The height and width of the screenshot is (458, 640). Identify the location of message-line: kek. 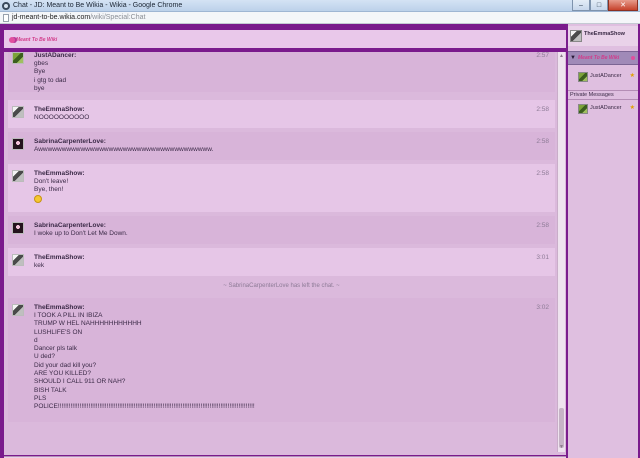
(39, 265).